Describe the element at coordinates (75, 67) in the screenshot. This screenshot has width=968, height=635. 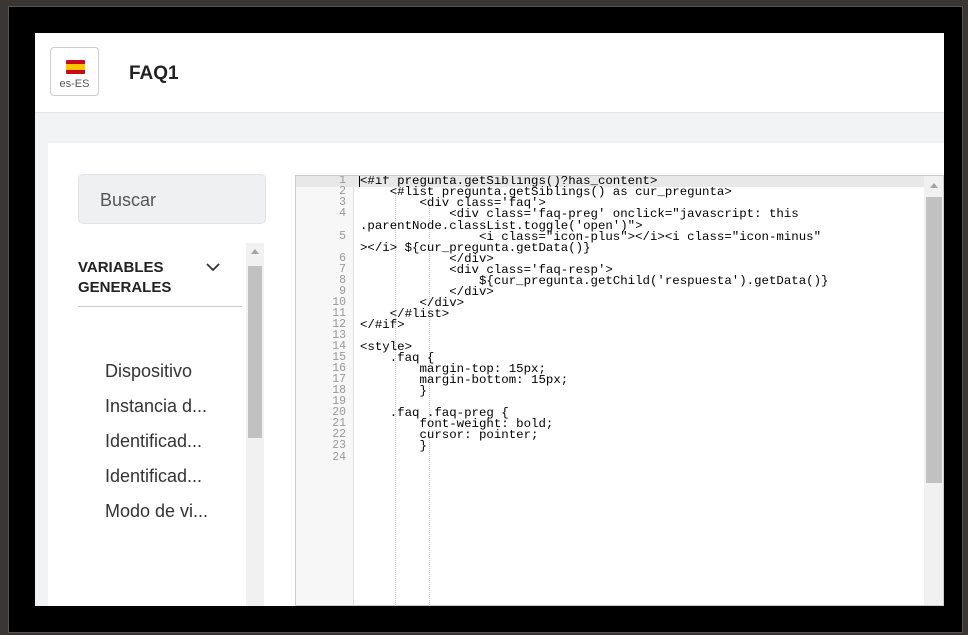
I see `spain-flag-icon` at that location.